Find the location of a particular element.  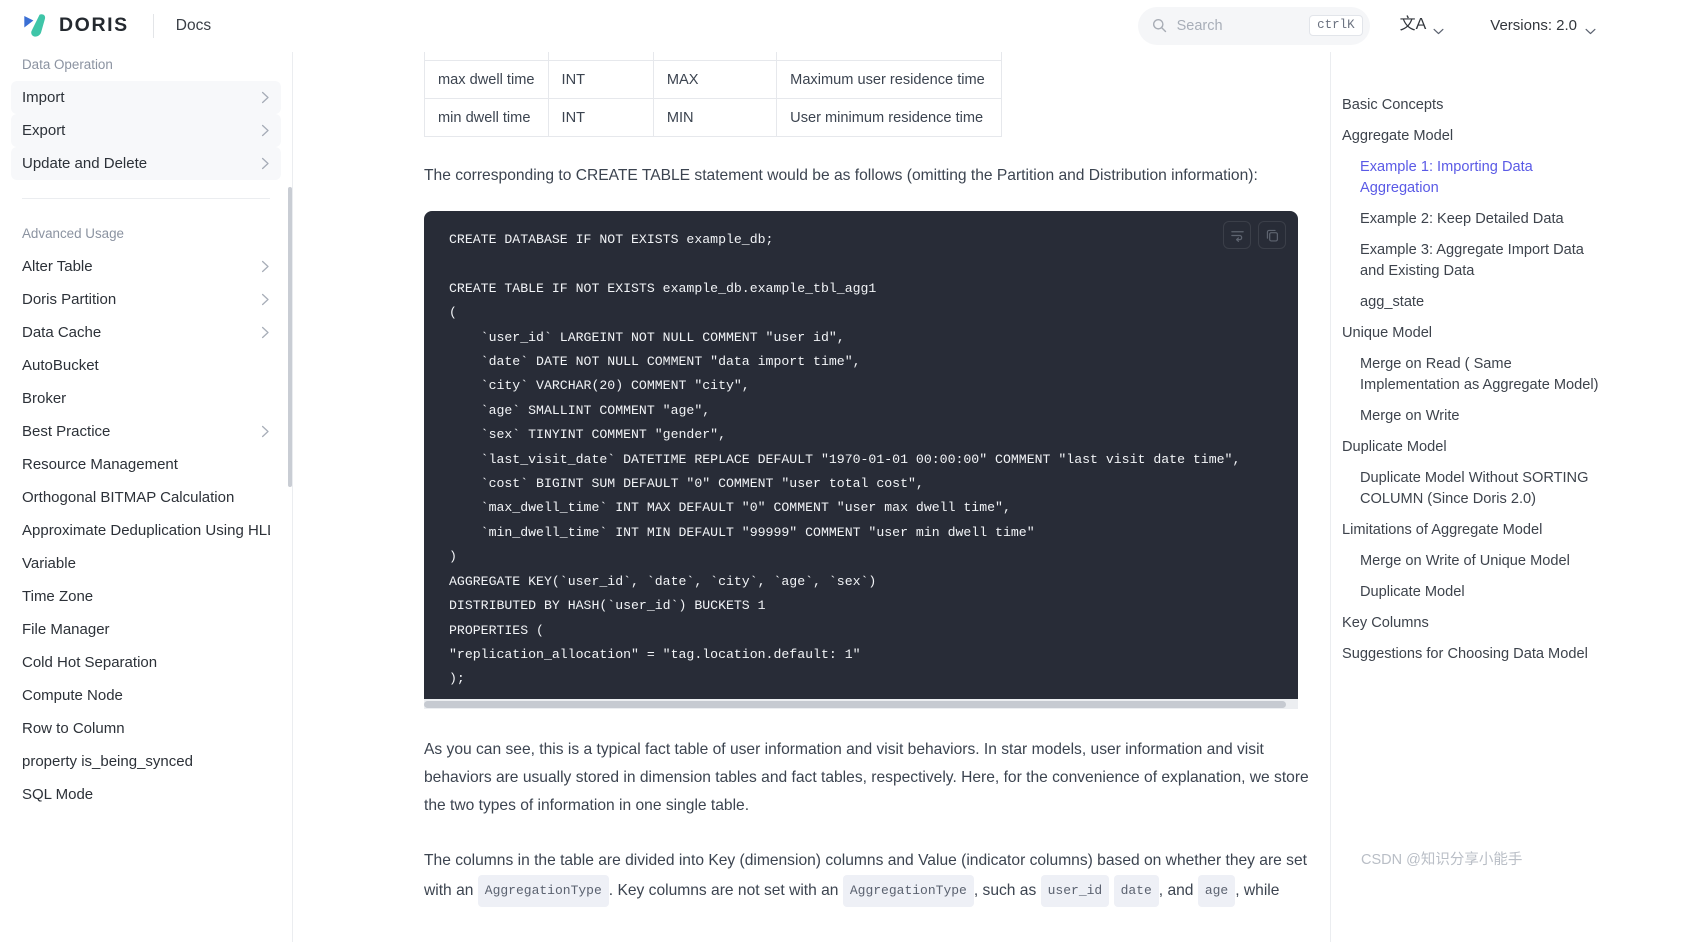

sidebar-item-compute-node: Compute Node is located at coordinates (146, 695).